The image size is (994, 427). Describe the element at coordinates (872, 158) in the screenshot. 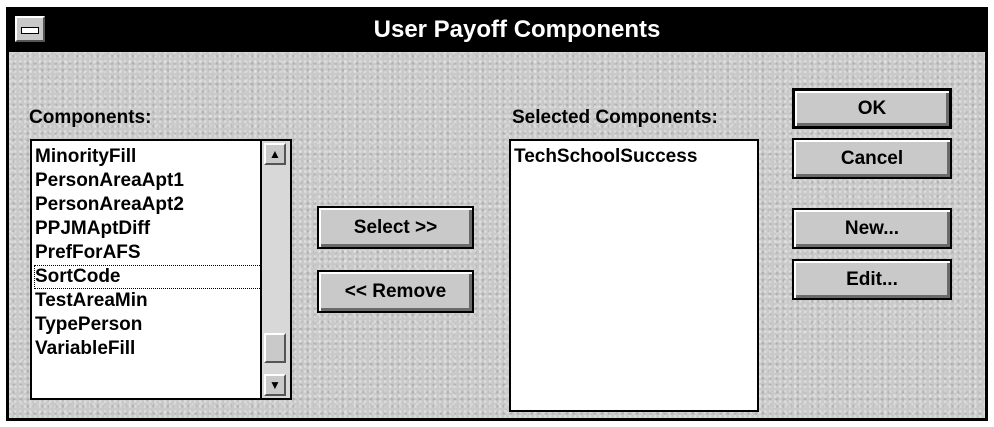

I see `cancel-button: Cancel` at that location.